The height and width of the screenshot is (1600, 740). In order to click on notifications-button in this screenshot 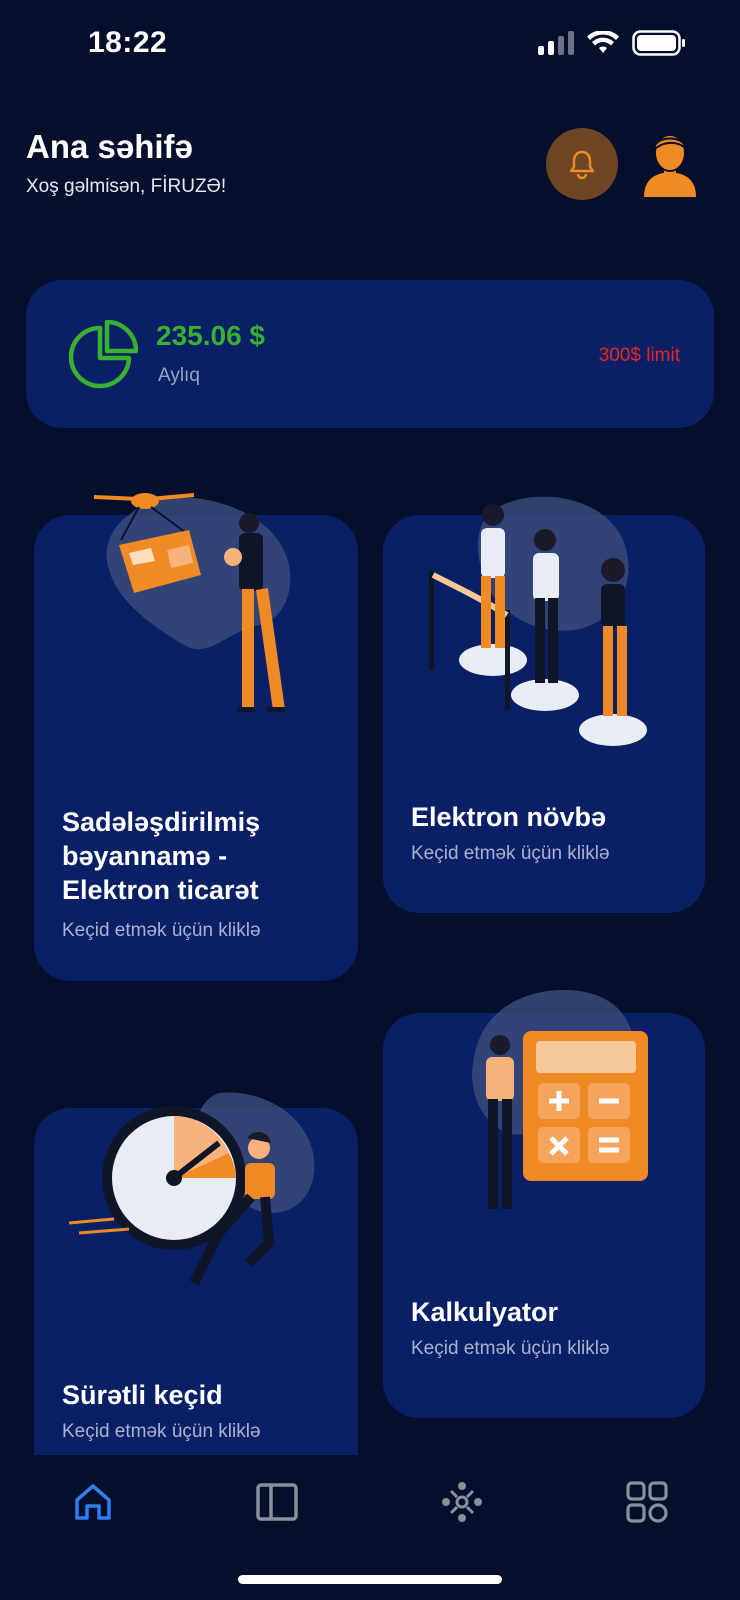, I will do `click(582, 164)`.